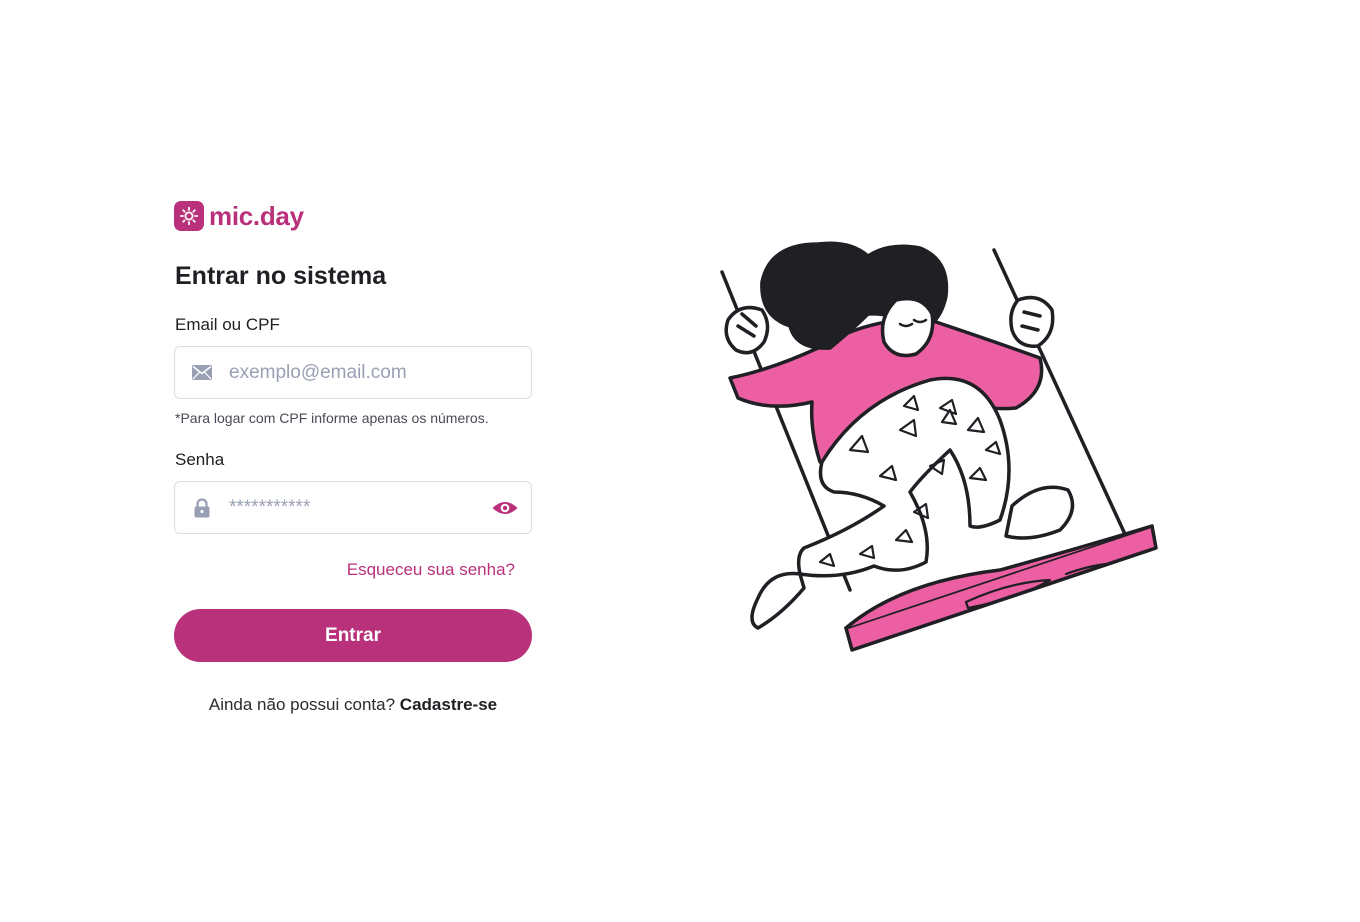 This screenshot has height=922, width=1360. I want to click on mail-icon, so click(202, 372).